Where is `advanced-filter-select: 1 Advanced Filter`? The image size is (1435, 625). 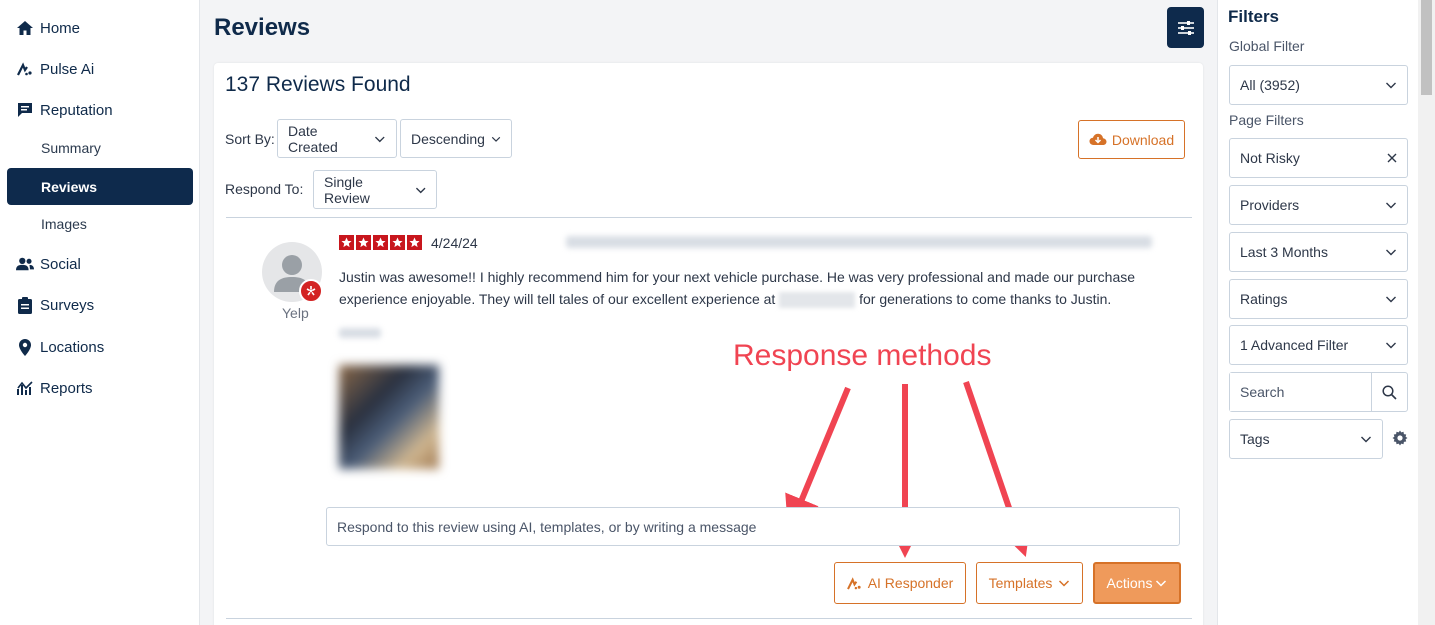 advanced-filter-select: 1 Advanced Filter is located at coordinates (1318, 345).